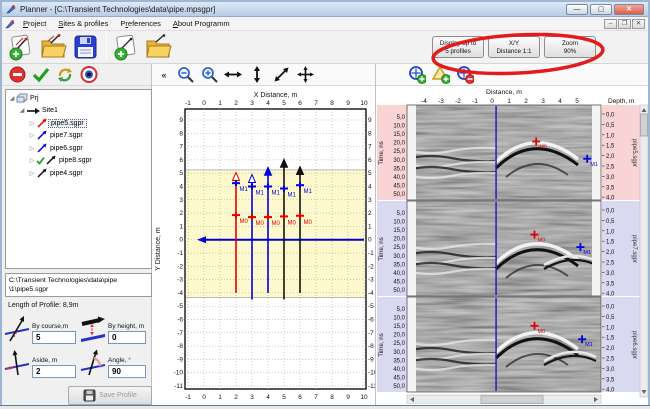 Image resolution: width=650 pixels, height=409 pixels. I want to click on tree-row-pipe7-sgpr: ▷ pipe7.sgpr, so click(78, 136).